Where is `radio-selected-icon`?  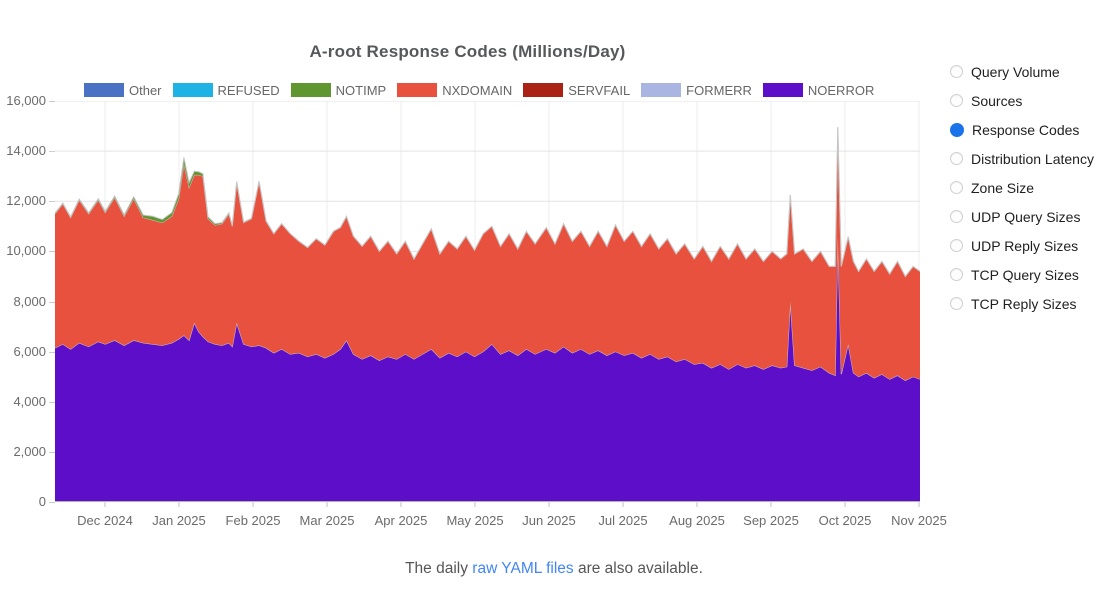
radio-selected-icon is located at coordinates (957, 129).